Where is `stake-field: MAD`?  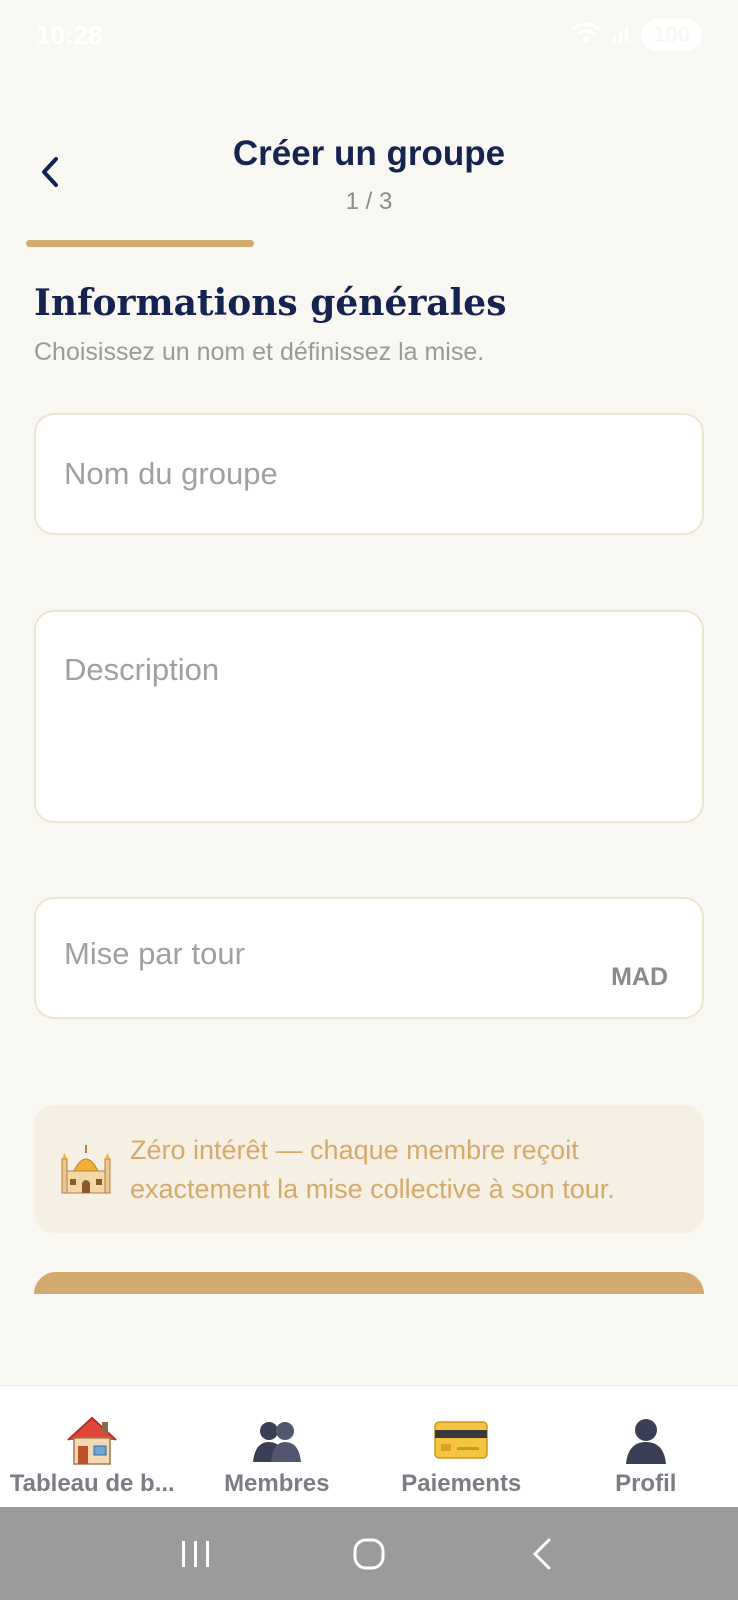
stake-field: MAD is located at coordinates (369, 958).